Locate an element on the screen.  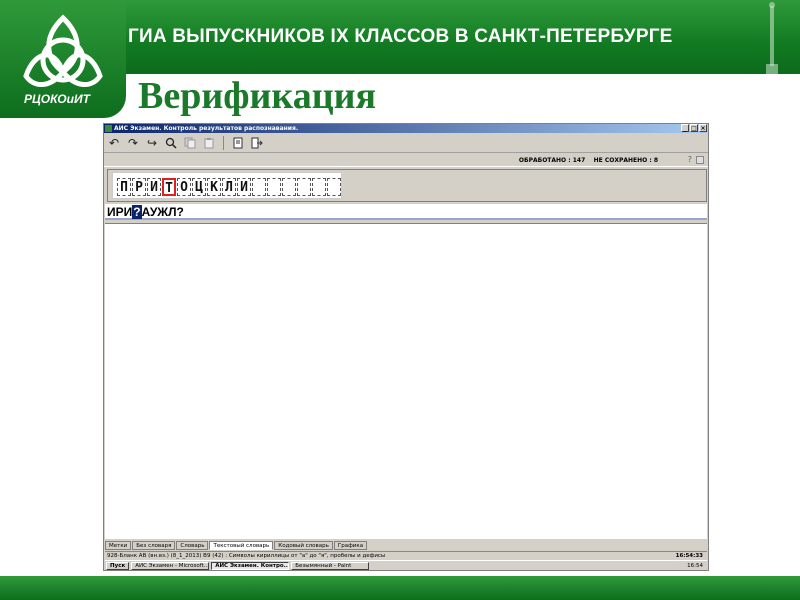
tab-no-dictionary: Без словаря is located at coordinates (154, 545).